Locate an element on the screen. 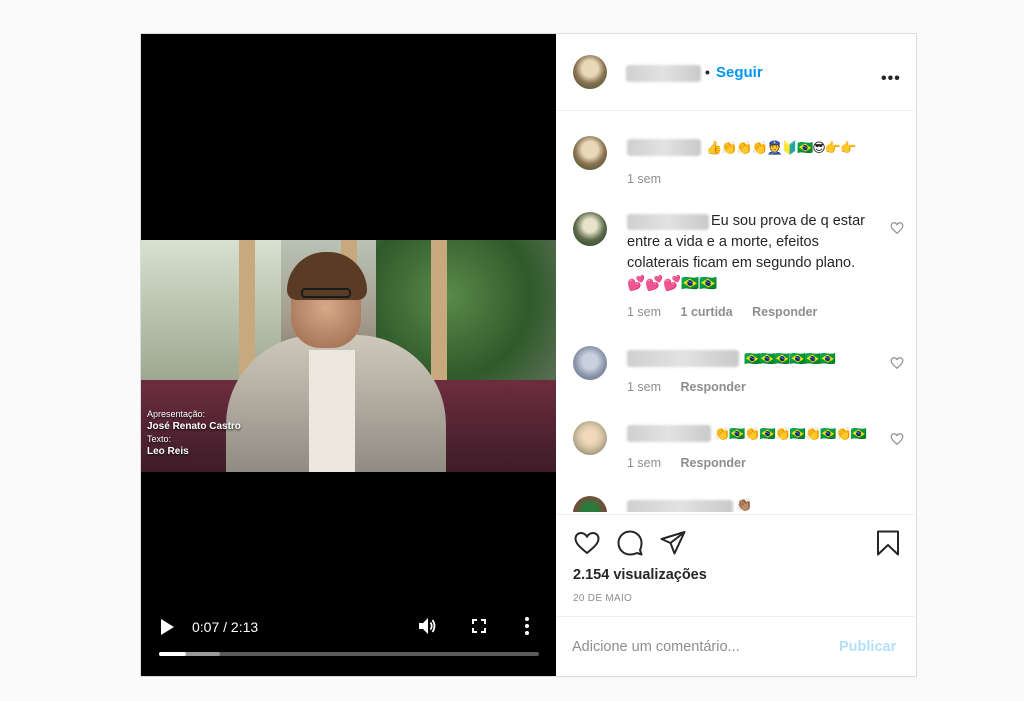 The height and width of the screenshot is (701, 1024). post-header: • Seguir ••• is located at coordinates (736, 72).